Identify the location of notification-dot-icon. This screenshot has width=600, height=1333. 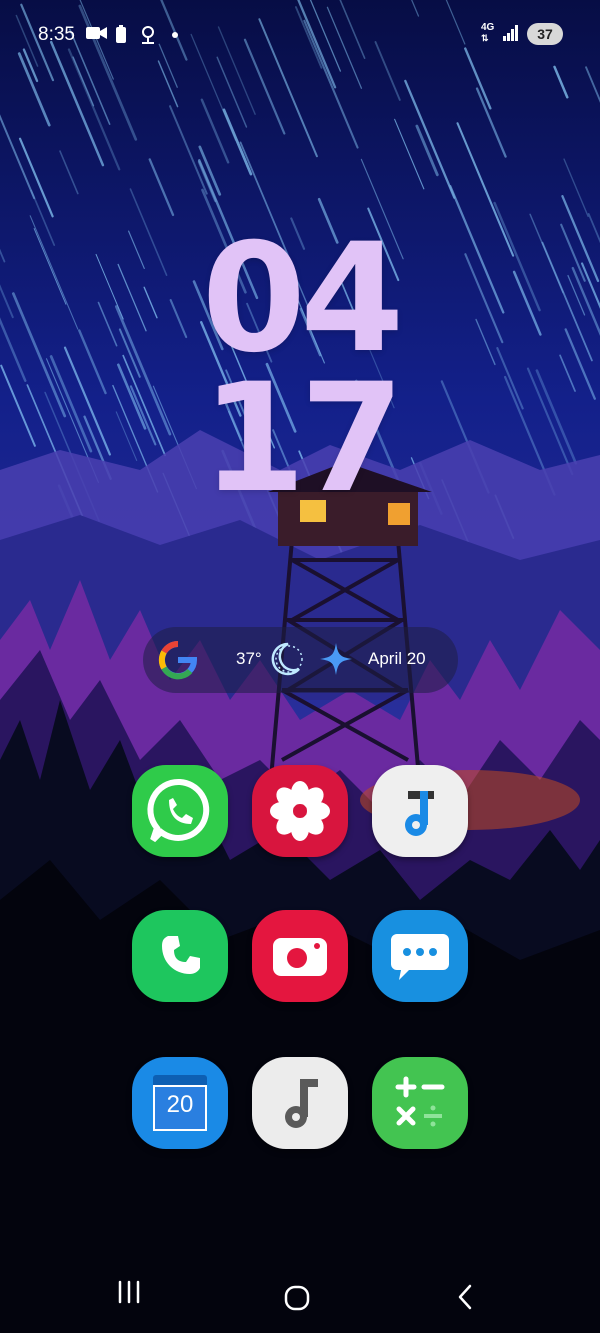
(175, 35).